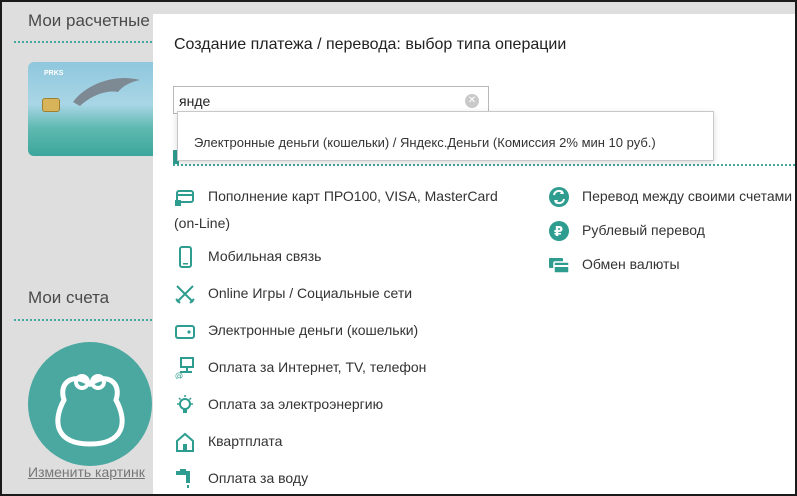 The width and height of the screenshot is (797, 496). Describe the element at coordinates (54, 73) in the screenshot. I see `card-brand-logo: PRKS` at that location.